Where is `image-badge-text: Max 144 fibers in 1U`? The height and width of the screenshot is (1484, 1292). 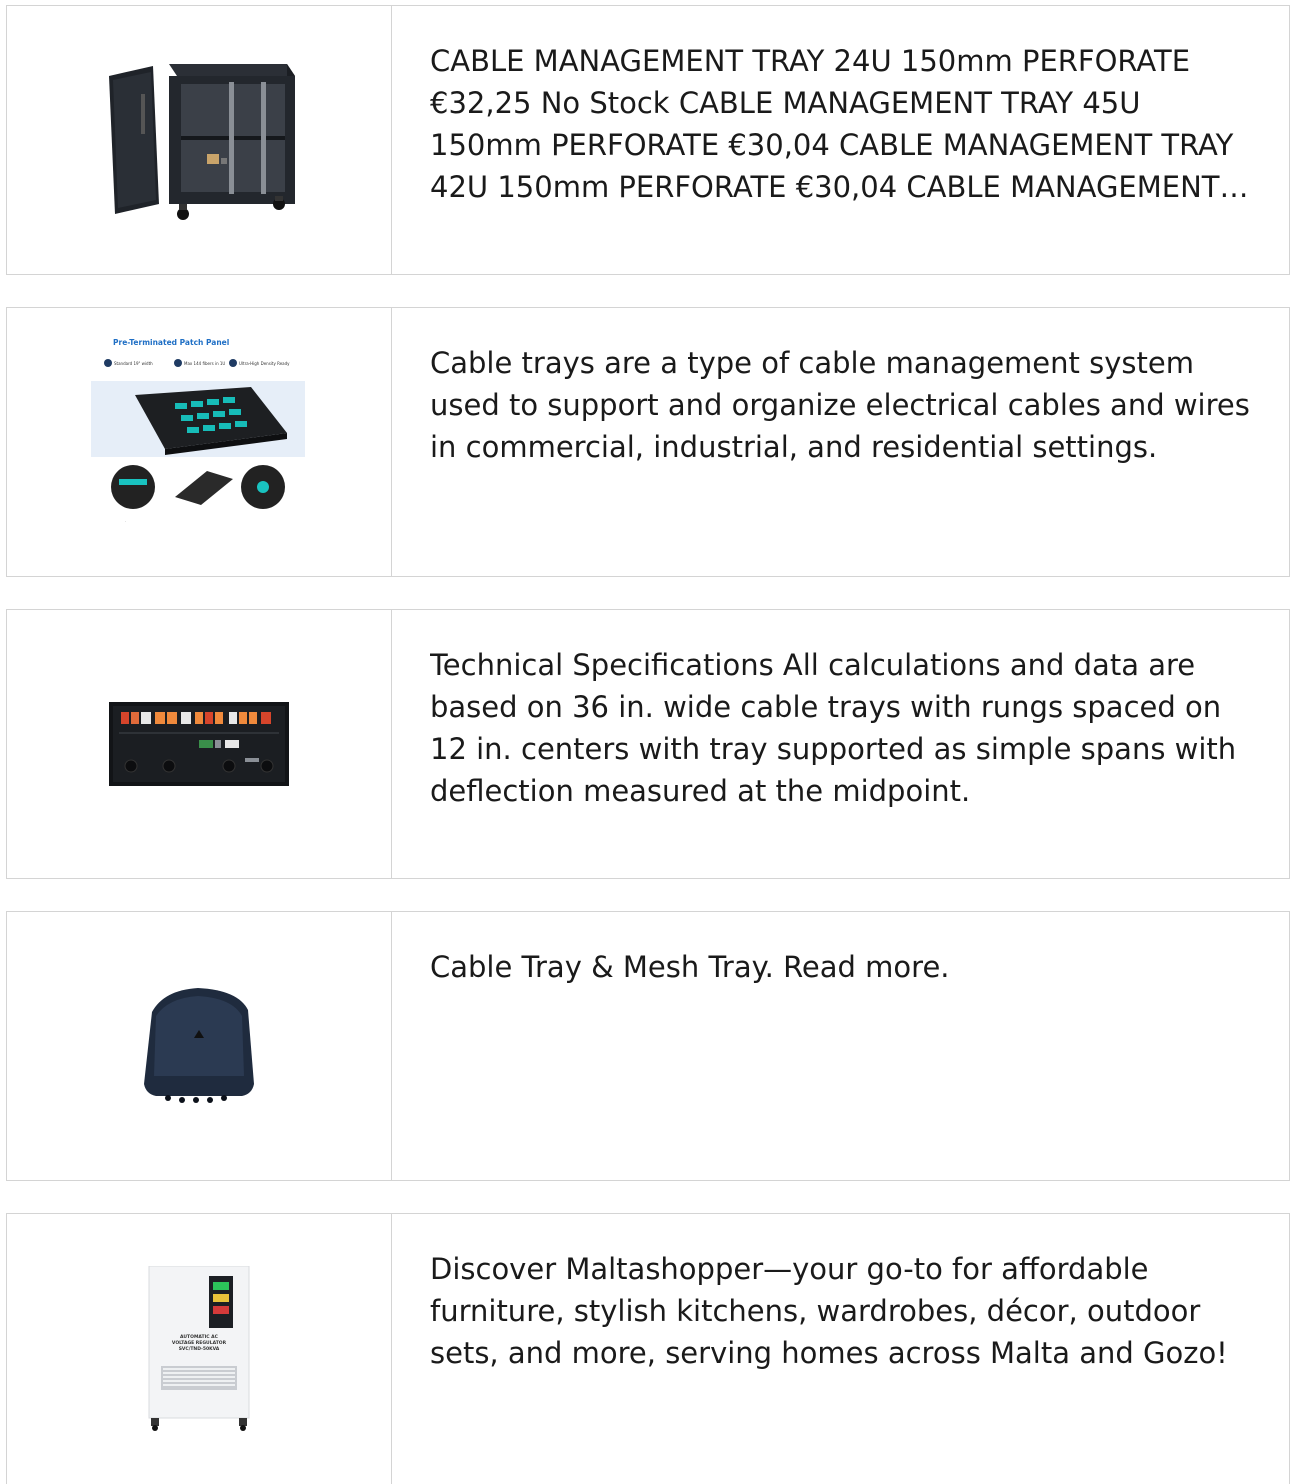 image-badge-text: Max 144 fibers in 1U is located at coordinates (204, 363).